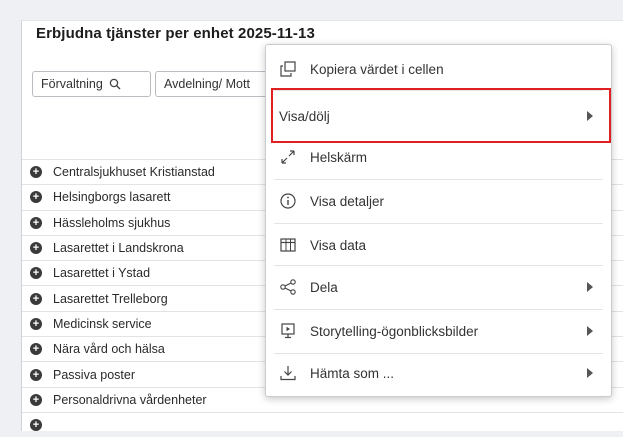 The width and height of the screenshot is (623, 437). I want to click on search-icon, so click(115, 84).